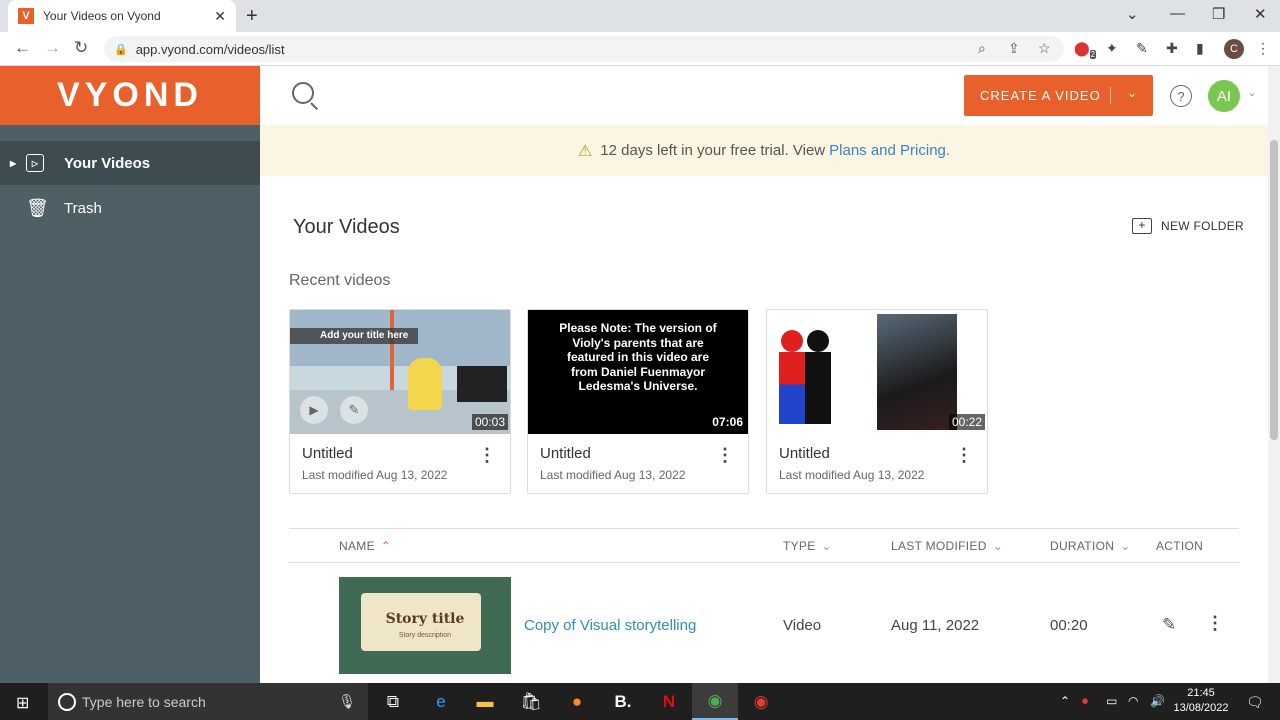 The height and width of the screenshot is (720, 1280). Describe the element at coordinates (935, 625) in the screenshot. I see `video-last-modified: Aug 11, 2022` at that location.